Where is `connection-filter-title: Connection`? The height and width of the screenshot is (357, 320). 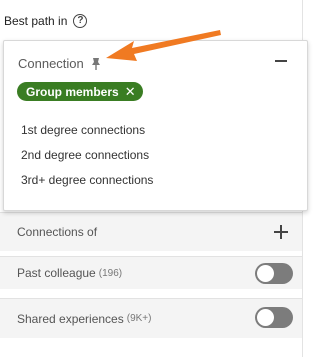 connection-filter-title: Connection is located at coordinates (60, 63).